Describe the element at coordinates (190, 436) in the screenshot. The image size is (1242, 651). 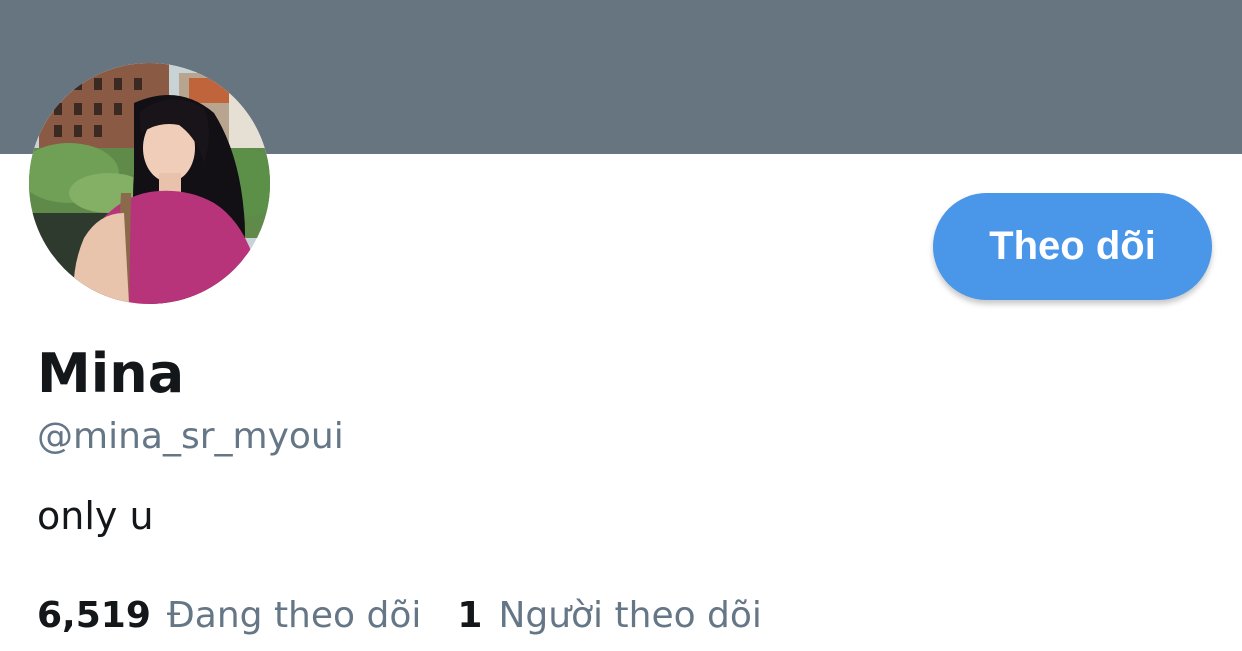
I see `username-handle: @mina_sr_myoui` at that location.